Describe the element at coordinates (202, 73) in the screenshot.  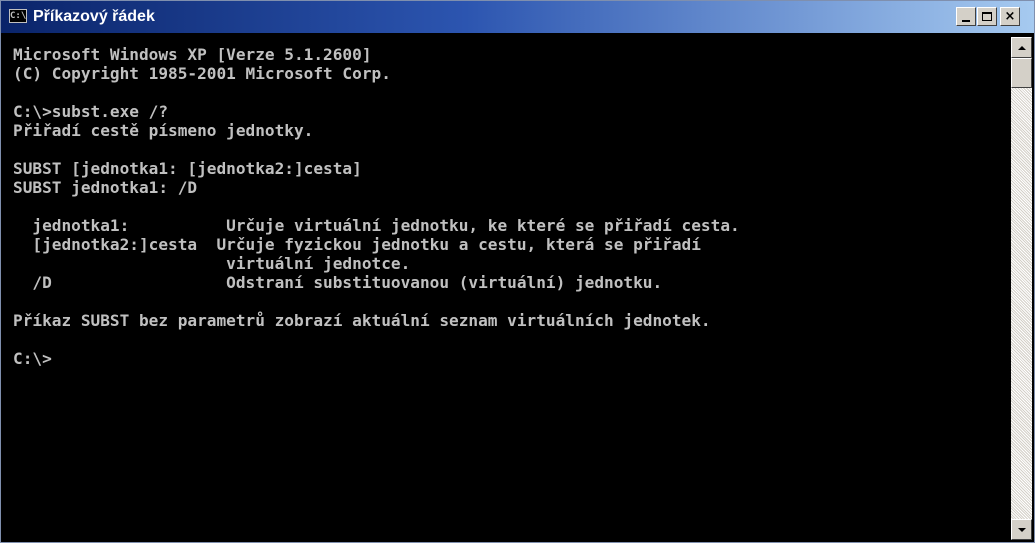
I see `console-line: (C) Copyright 1985-2001 Microsoft Corp.` at that location.